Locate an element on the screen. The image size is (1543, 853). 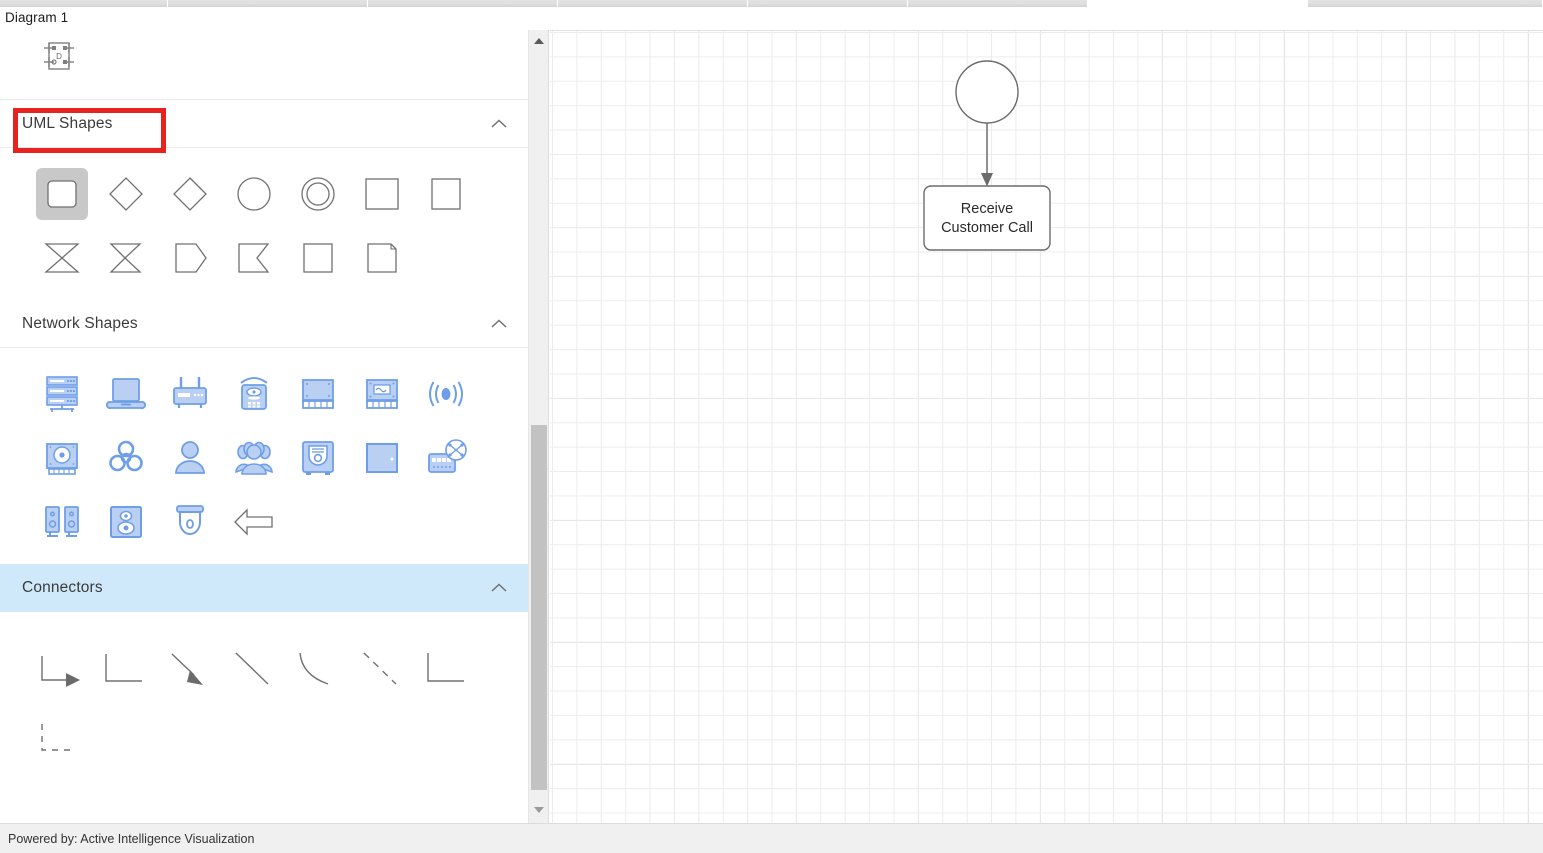
svg-text: D is located at coordinates (59, 56).